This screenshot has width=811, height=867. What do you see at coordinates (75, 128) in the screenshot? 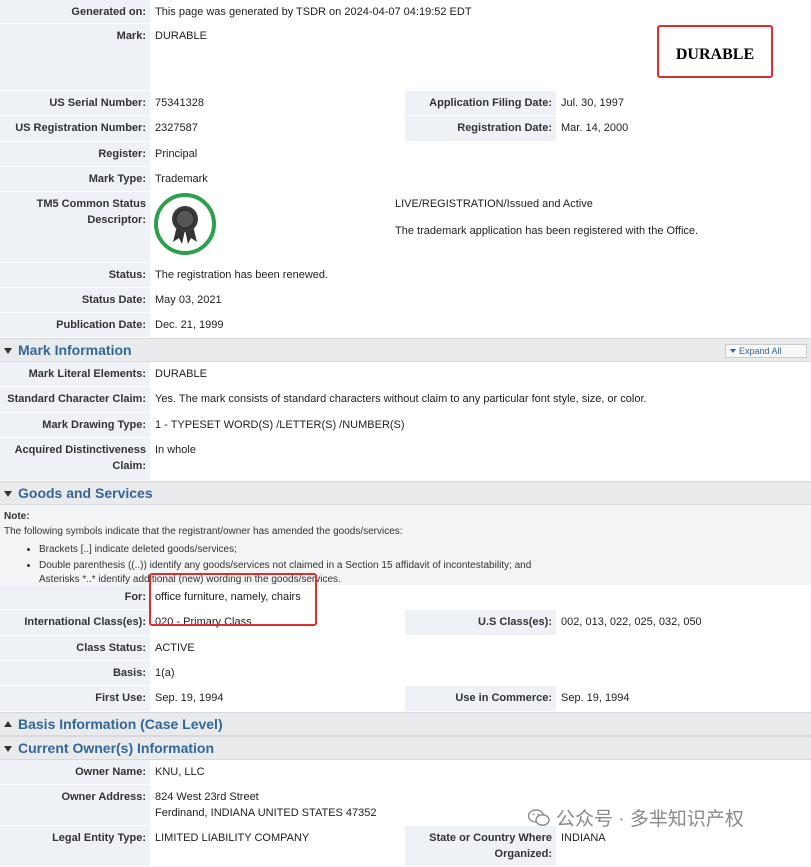
I see `registration-label: US Registration Number:` at bounding box center [75, 128].